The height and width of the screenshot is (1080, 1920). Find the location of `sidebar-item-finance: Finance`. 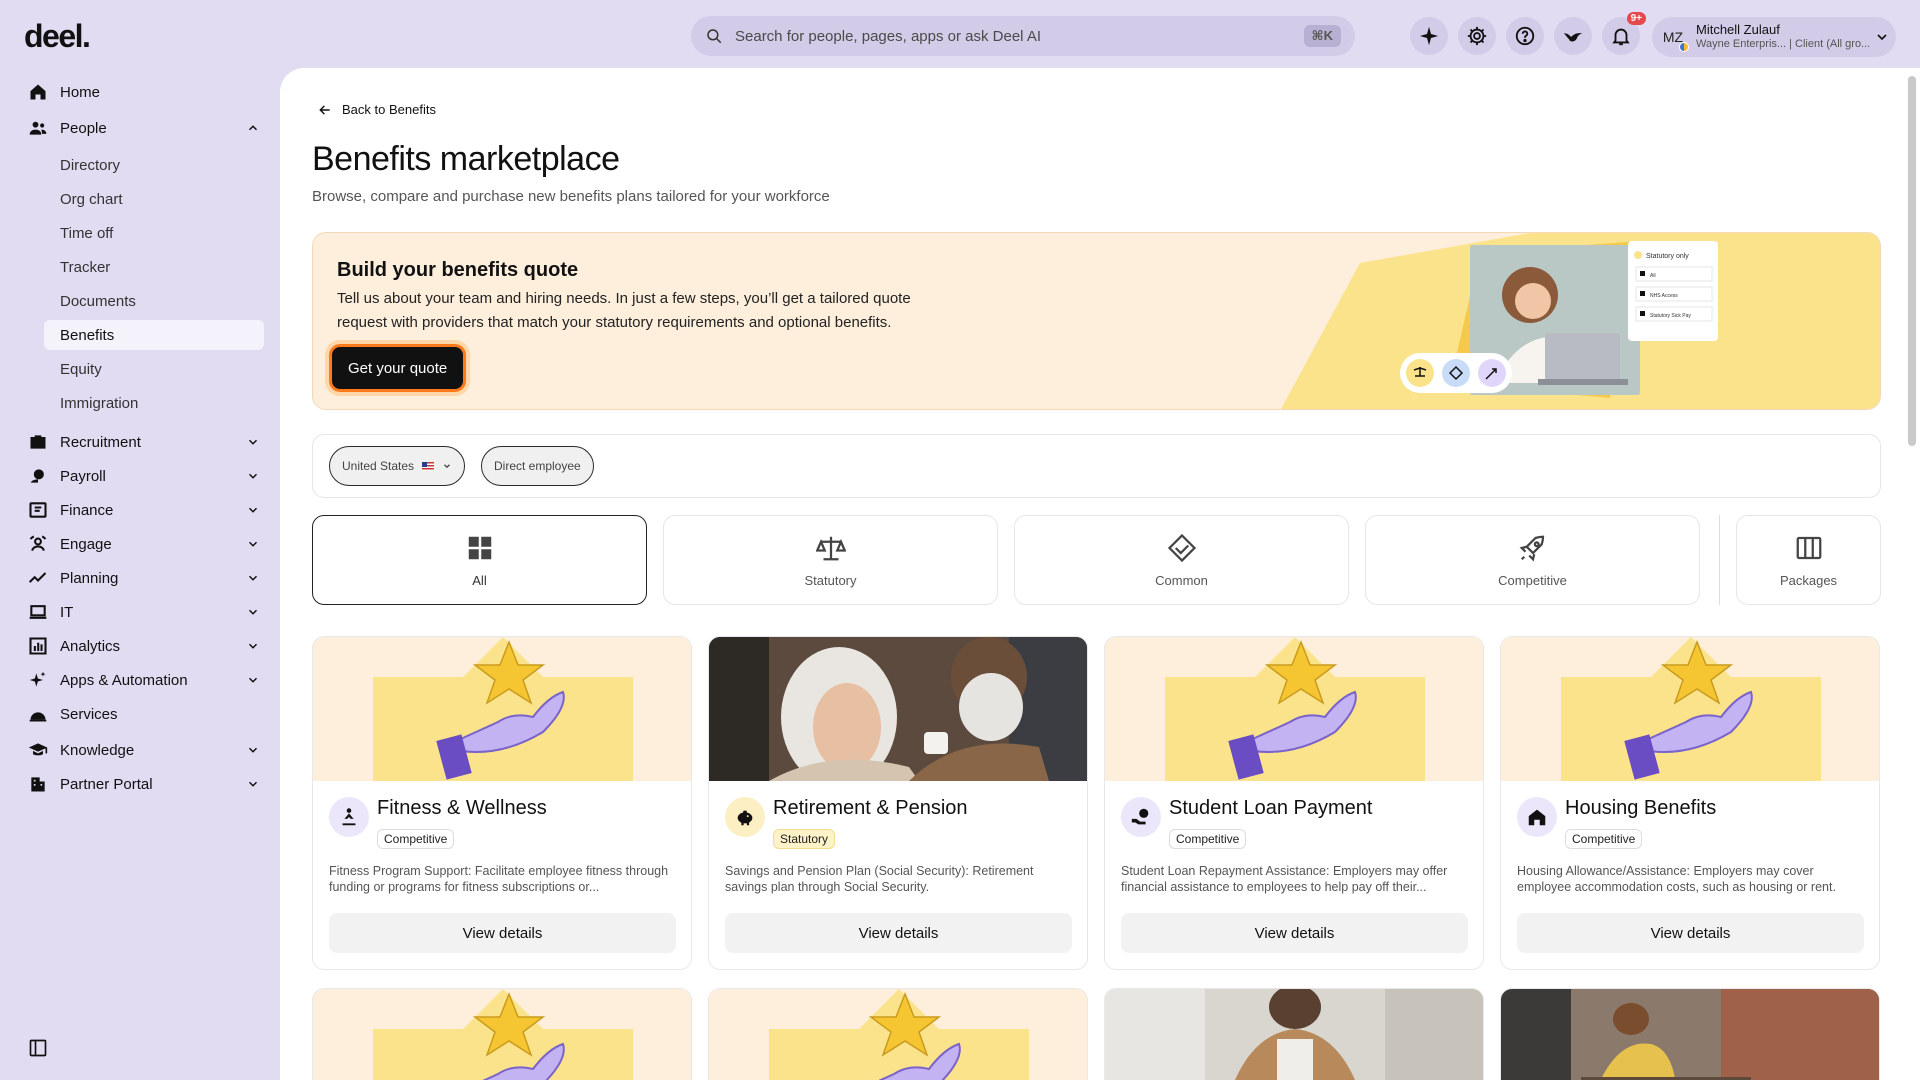

sidebar-item-finance: Finance is located at coordinates (144, 510).